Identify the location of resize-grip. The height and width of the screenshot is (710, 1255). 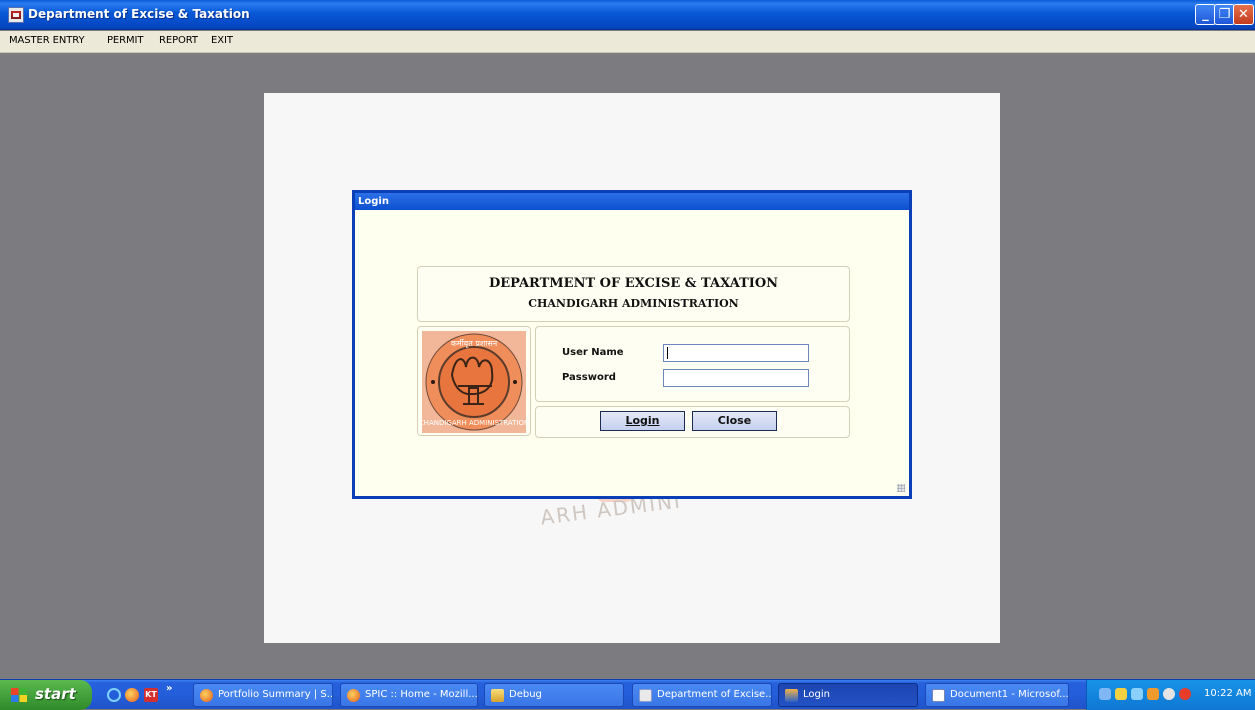
(901, 488).